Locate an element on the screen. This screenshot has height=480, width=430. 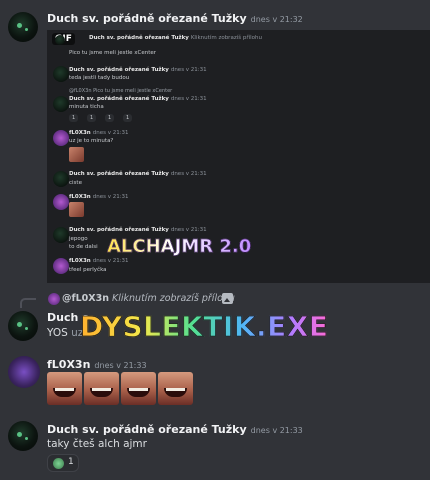
emoji-icon is located at coordinates (58, 463).